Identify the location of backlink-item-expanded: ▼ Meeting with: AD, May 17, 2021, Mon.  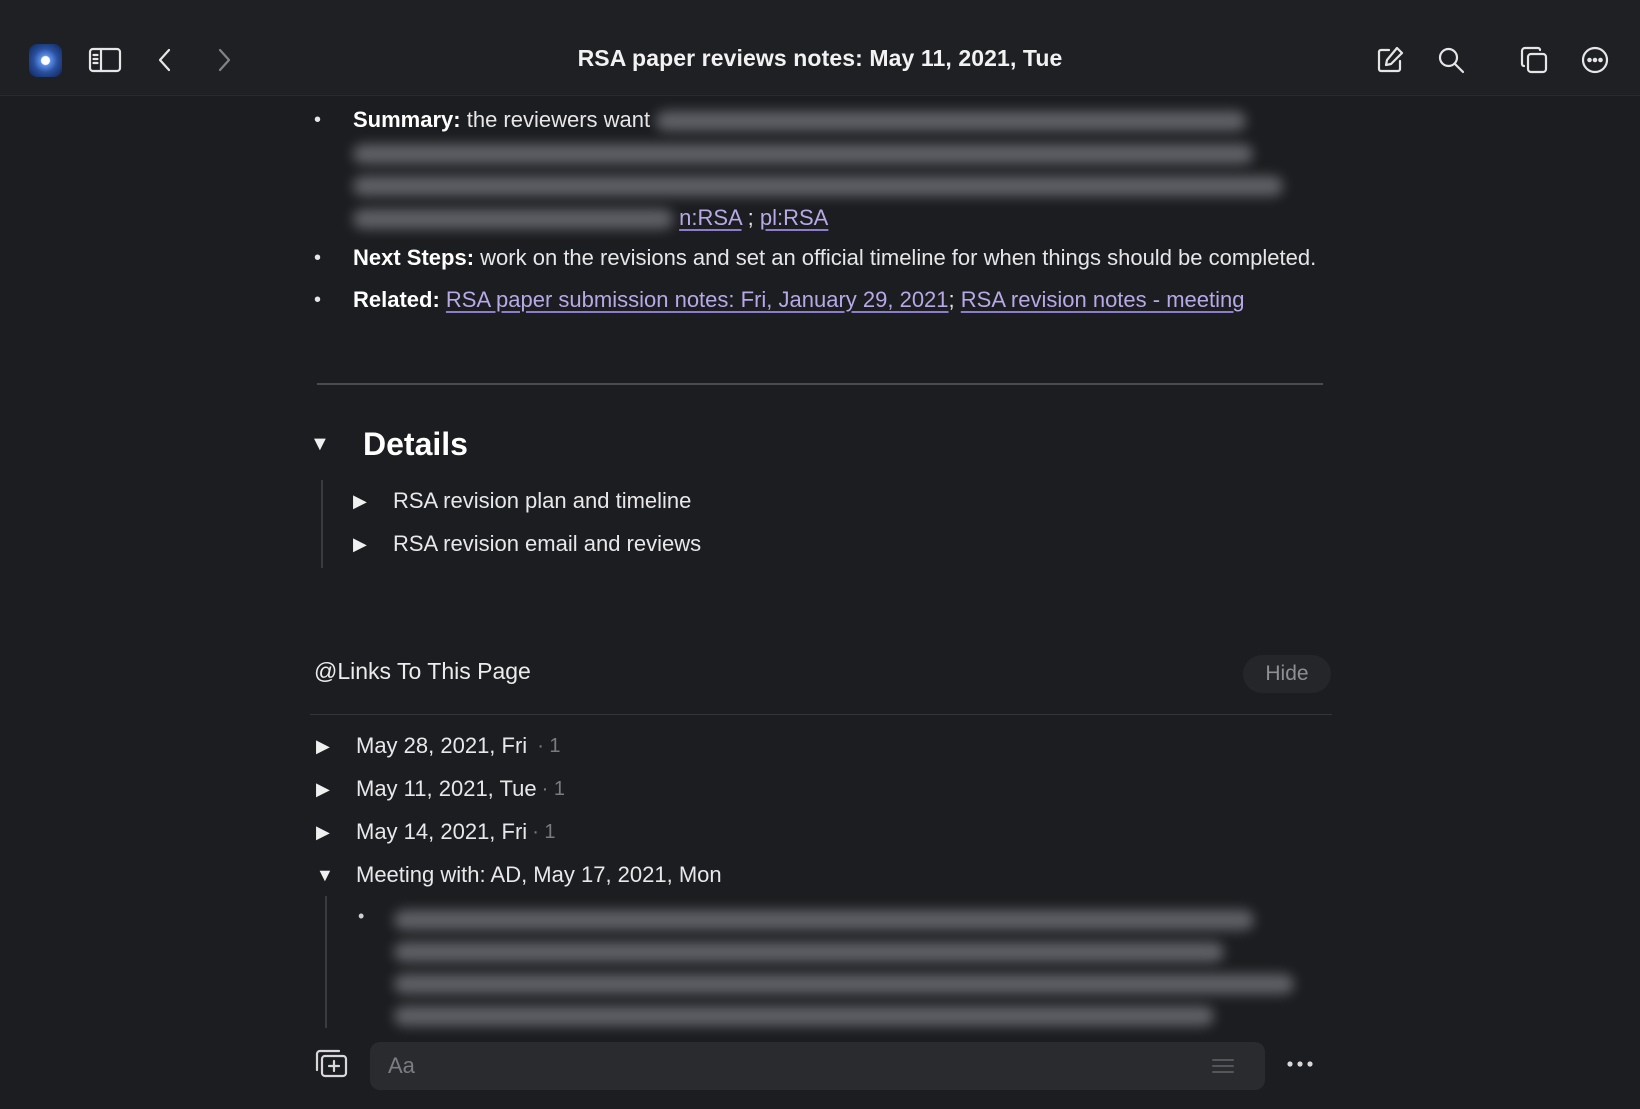
(519, 875).